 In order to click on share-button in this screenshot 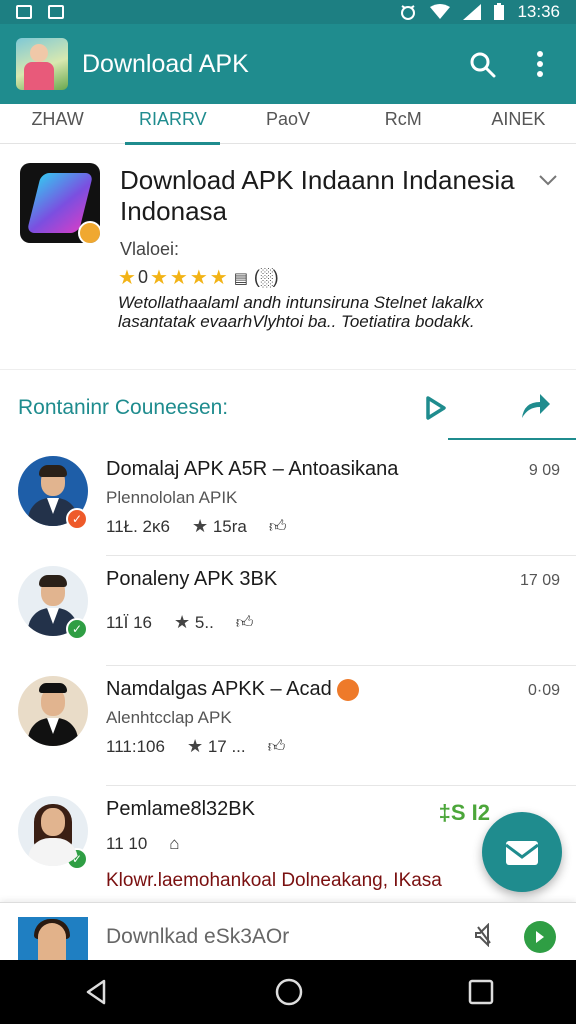, I will do `click(535, 408)`.